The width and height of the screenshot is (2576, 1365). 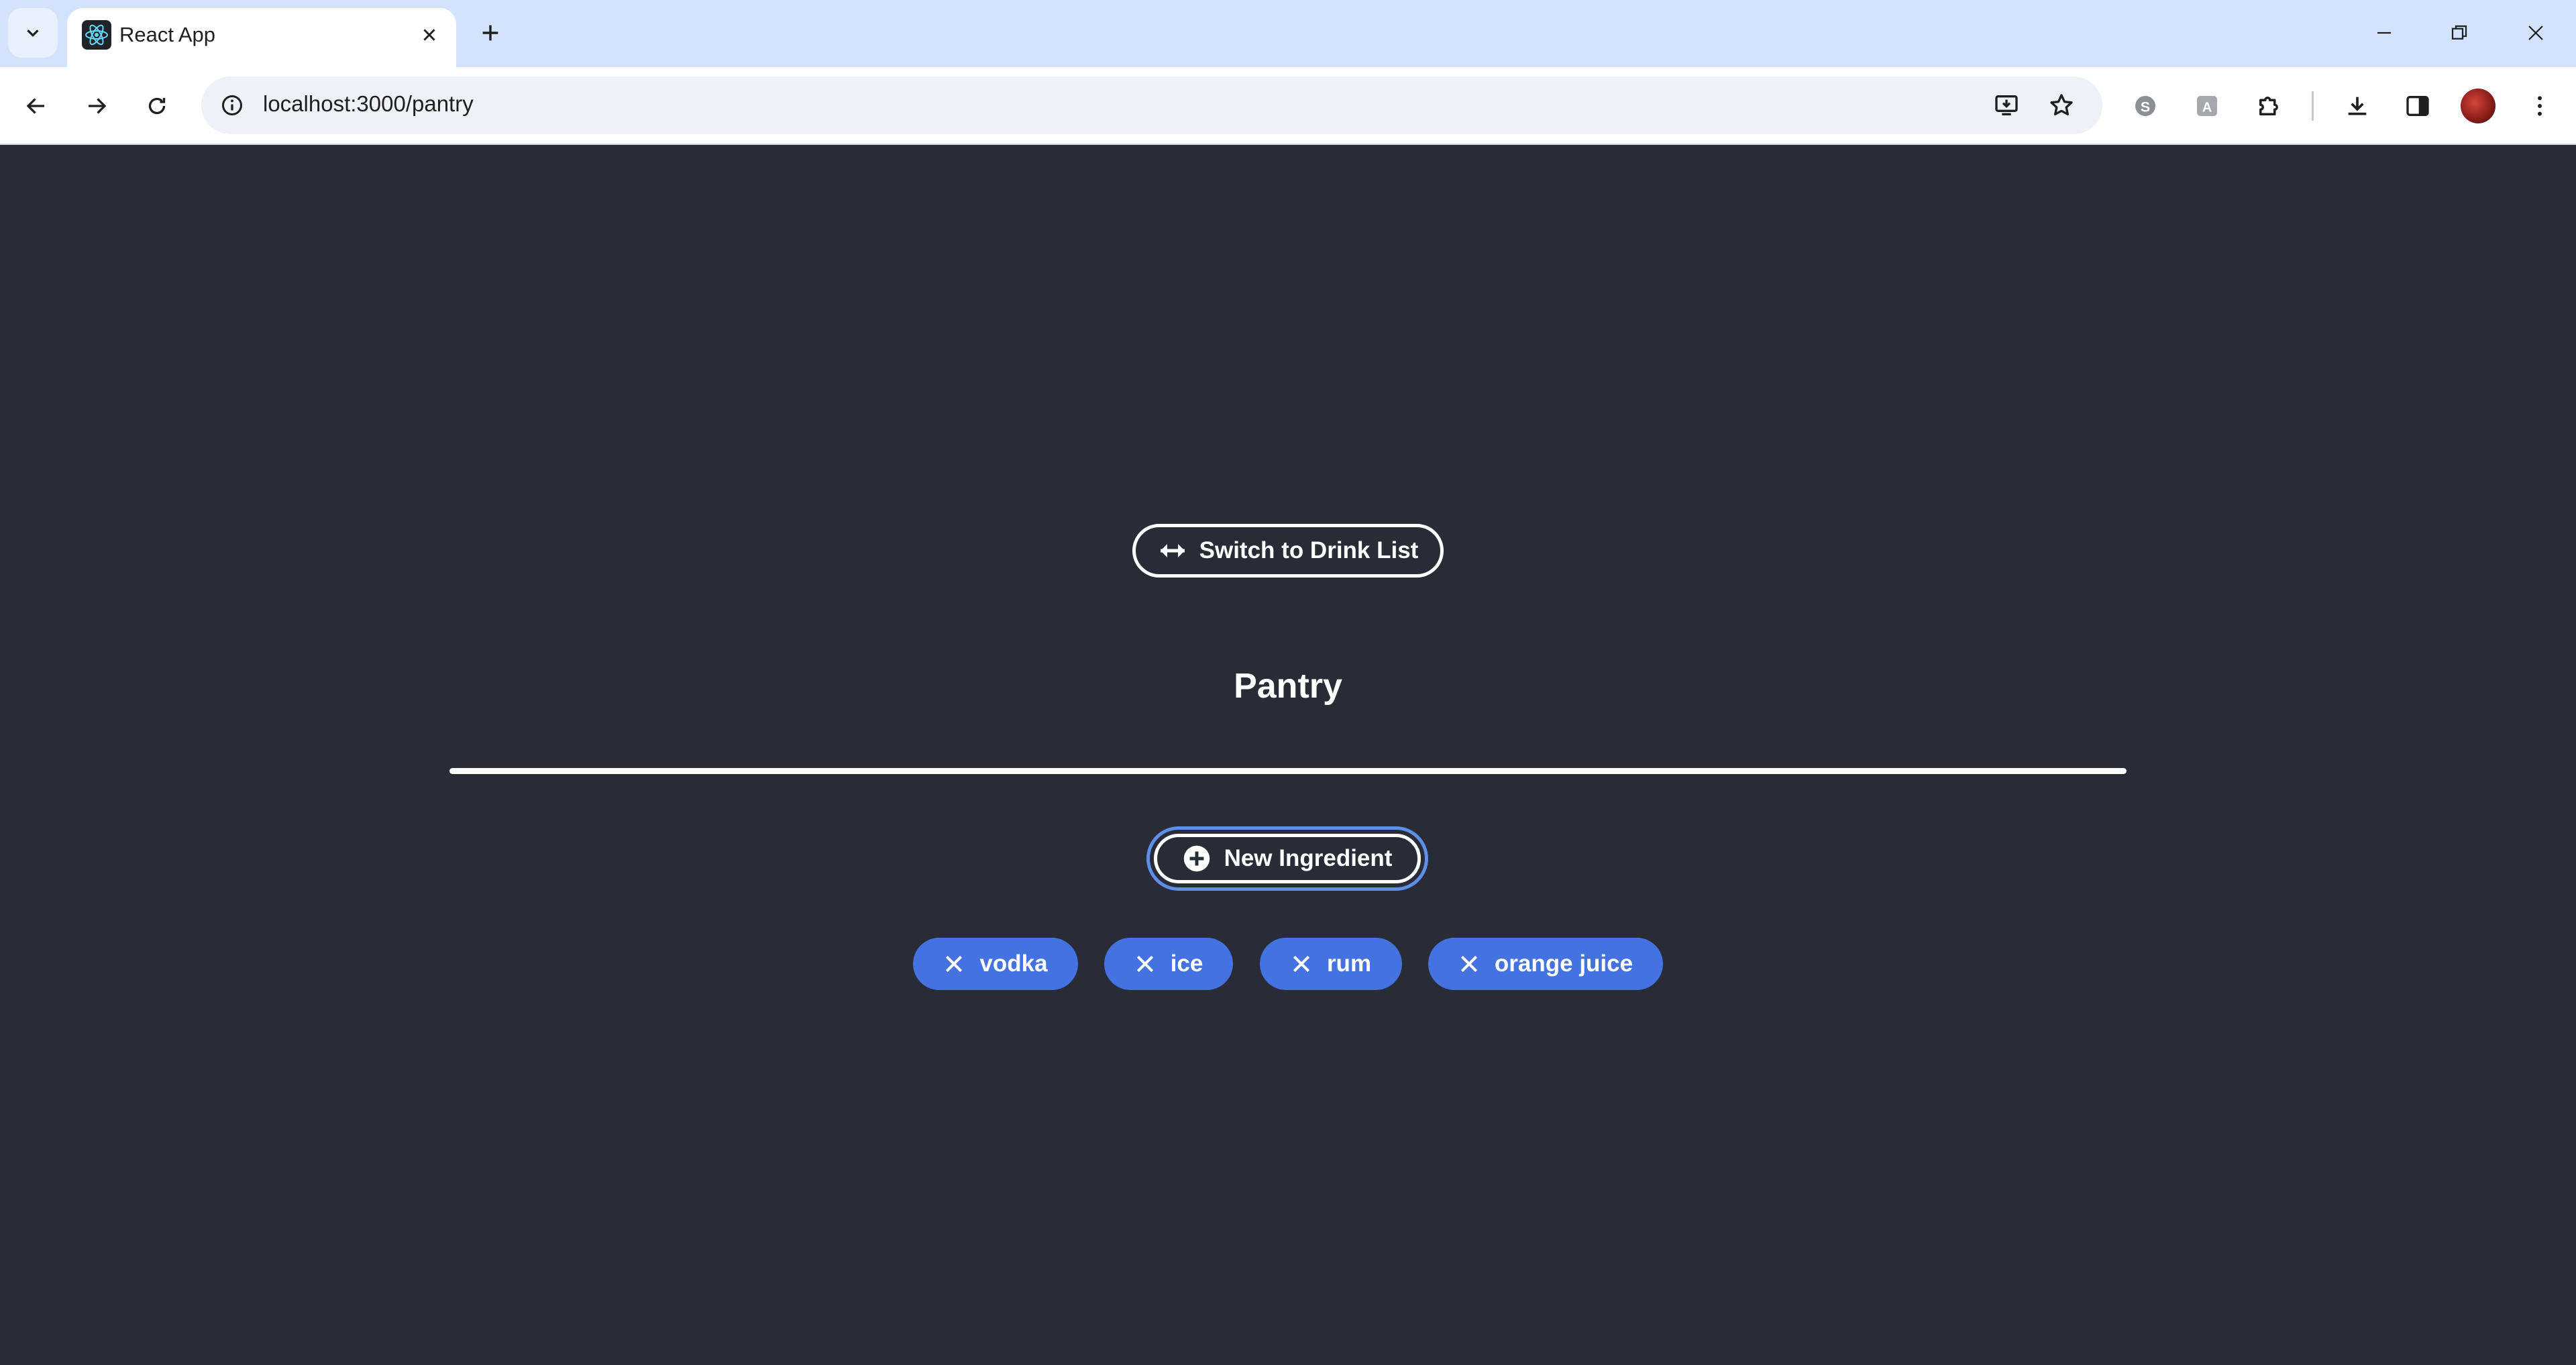 What do you see at coordinates (1013, 963) in the screenshot?
I see `ingredient-label: vodka` at bounding box center [1013, 963].